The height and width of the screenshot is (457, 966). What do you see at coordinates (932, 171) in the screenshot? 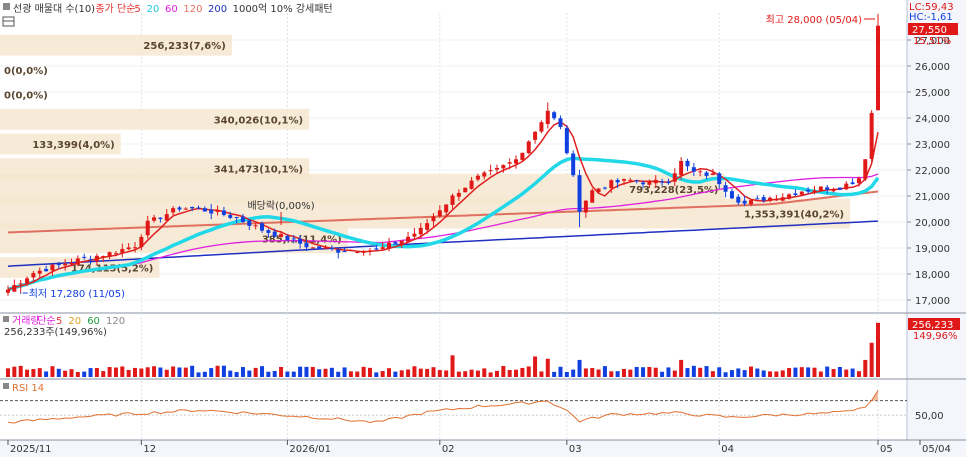
I see `price-tick-label: 22,000` at bounding box center [932, 171].